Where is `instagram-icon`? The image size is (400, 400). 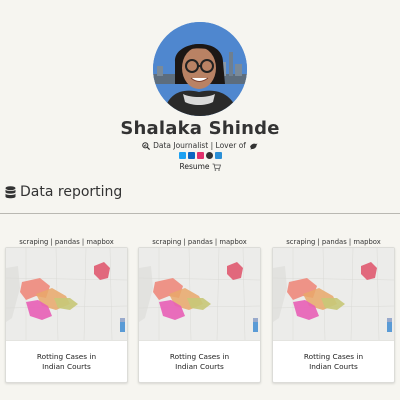
instagram-icon is located at coordinates (200, 155).